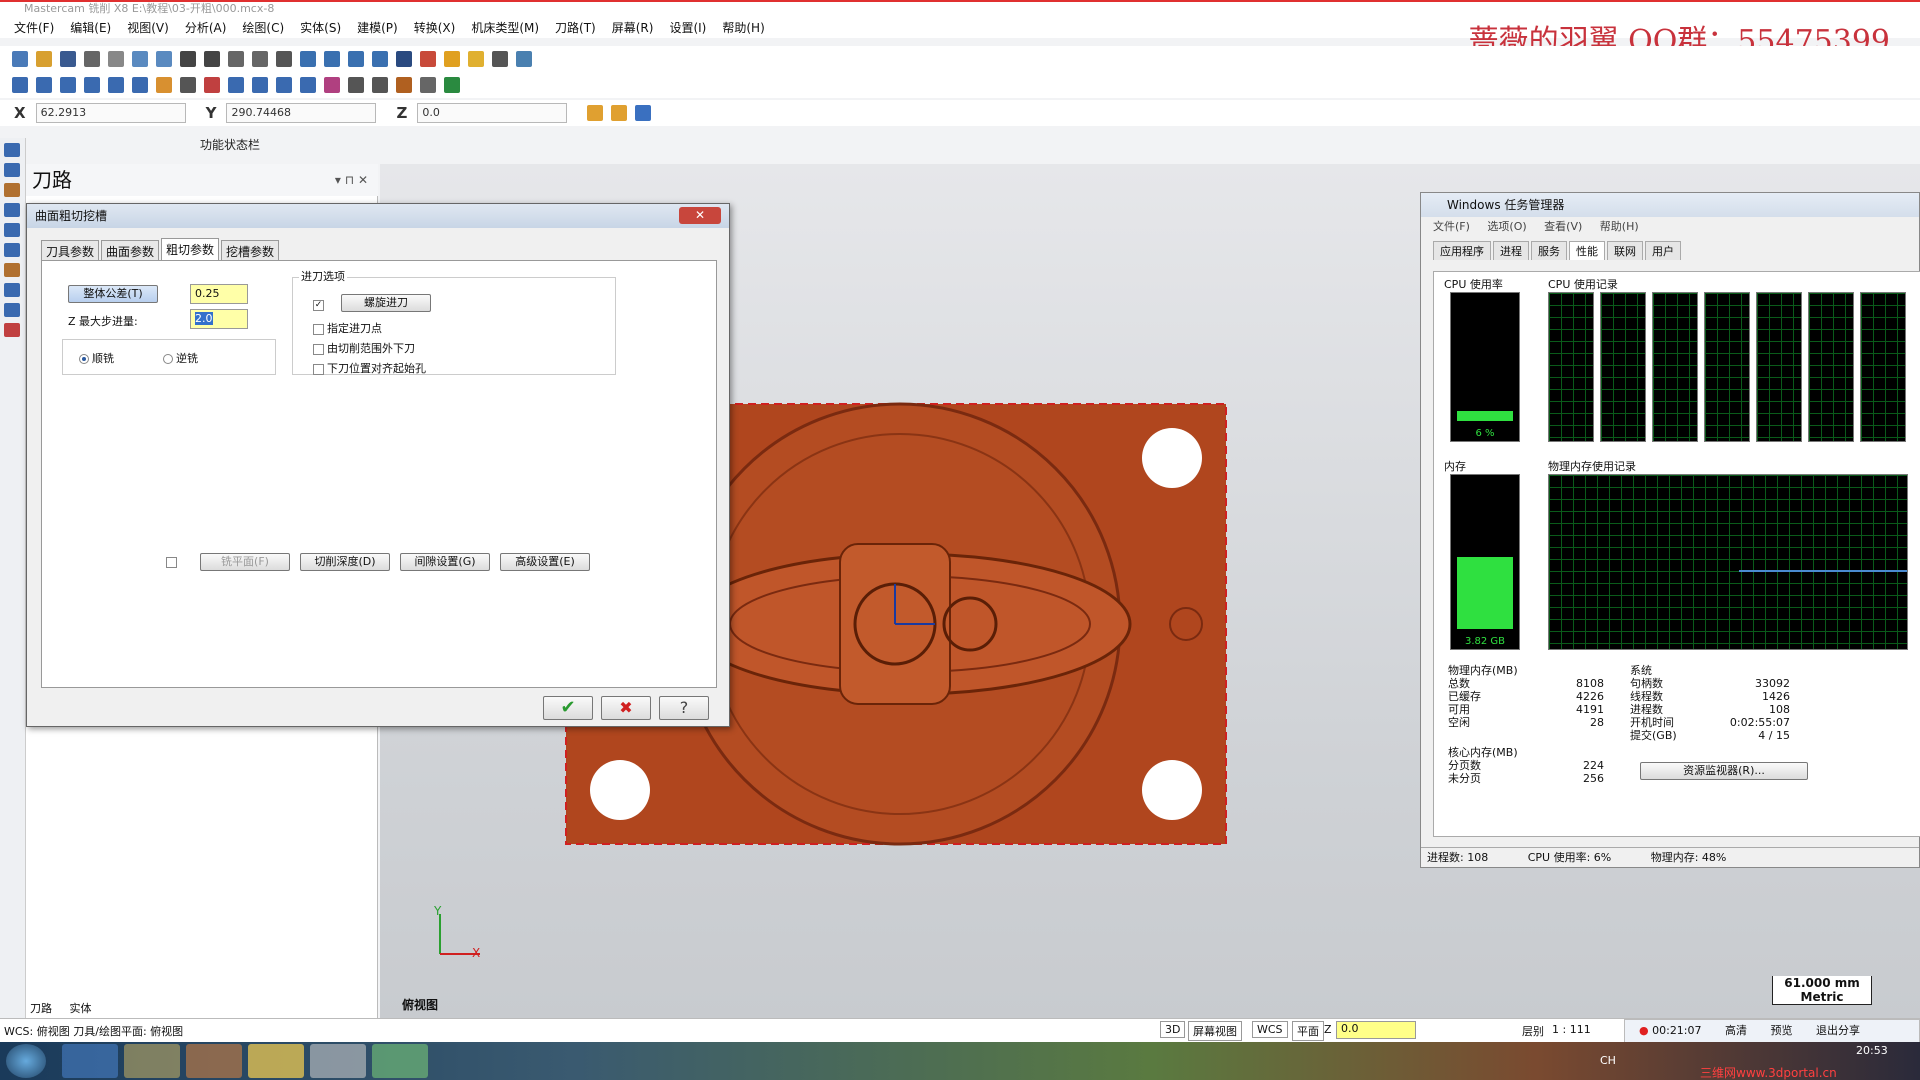  Describe the element at coordinates (318, 369) in the screenshot. I see `align-hole-checkbox` at that location.